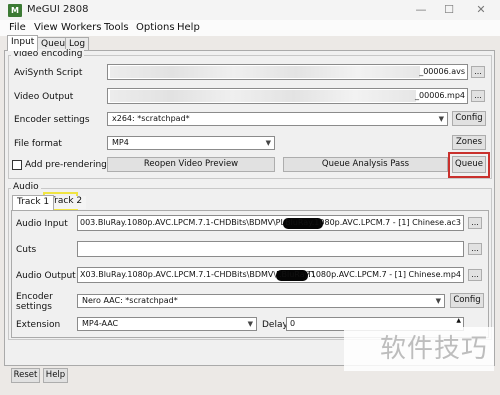 This screenshot has height=395, width=500. Describe the element at coordinates (167, 324) in the screenshot. I see `extension-select: MP4-AAC ▼` at that location.